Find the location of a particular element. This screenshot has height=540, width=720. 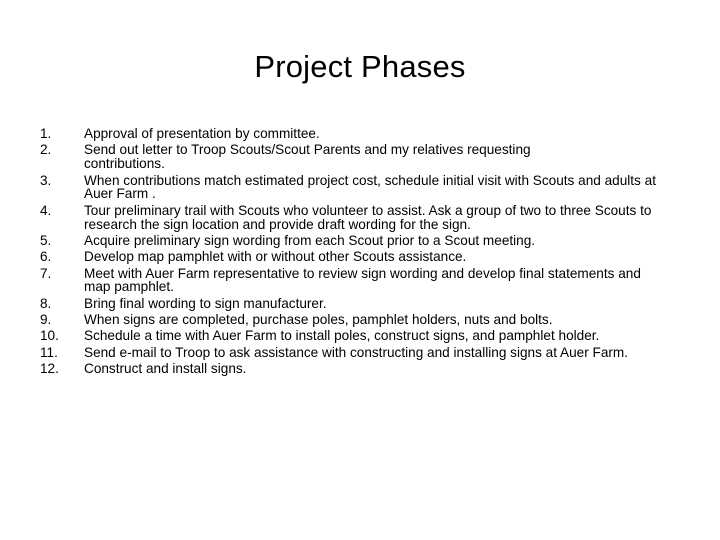

slide-title: Project Phases is located at coordinates (360, 66).